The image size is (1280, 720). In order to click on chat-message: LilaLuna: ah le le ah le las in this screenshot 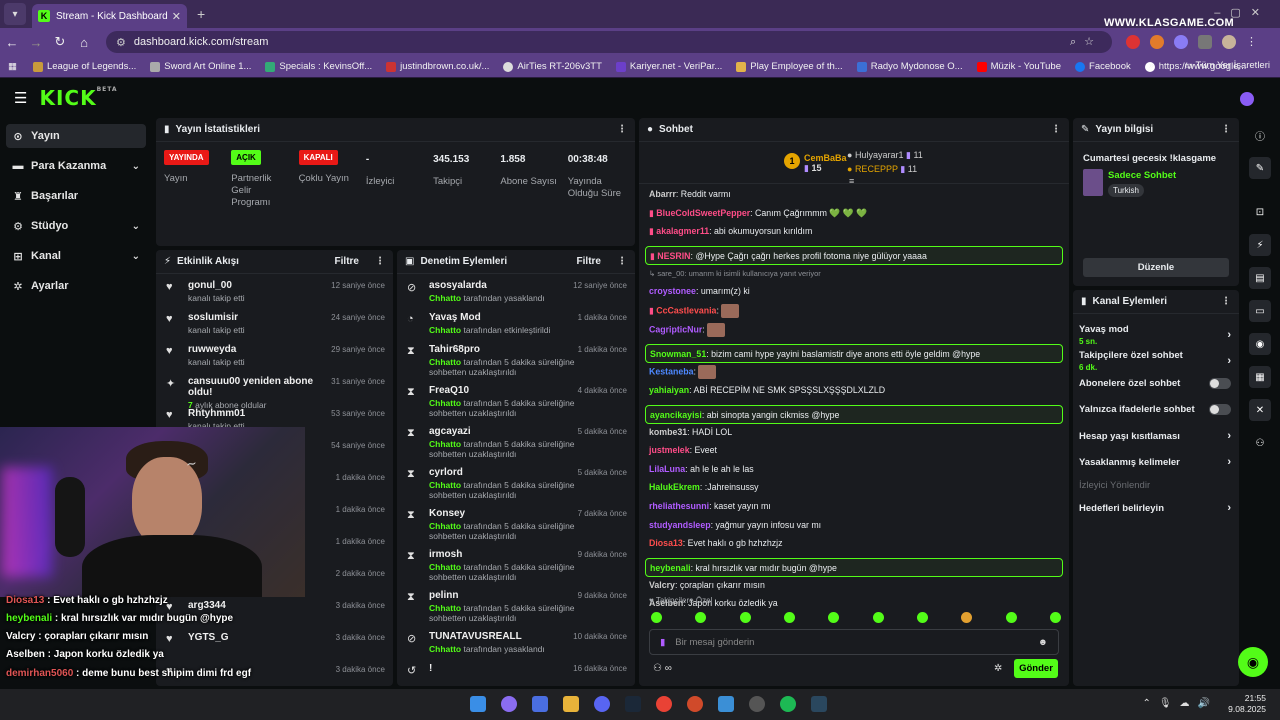, I will do `click(854, 469)`.